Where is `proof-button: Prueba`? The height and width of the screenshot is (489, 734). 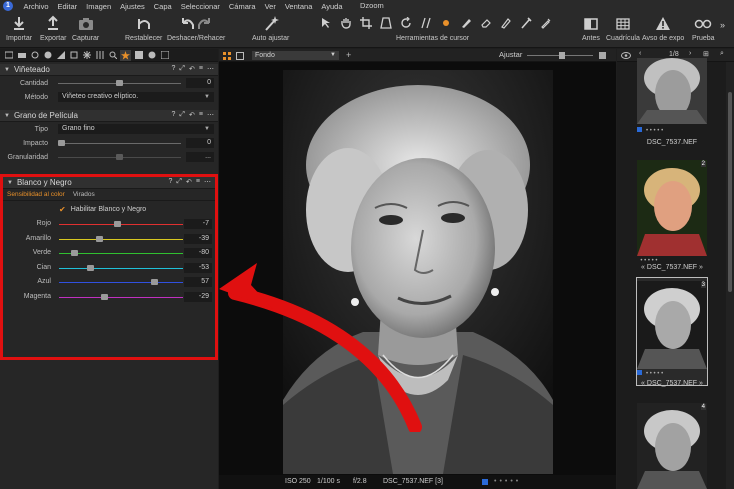 proof-button: Prueba is located at coordinates (703, 28).